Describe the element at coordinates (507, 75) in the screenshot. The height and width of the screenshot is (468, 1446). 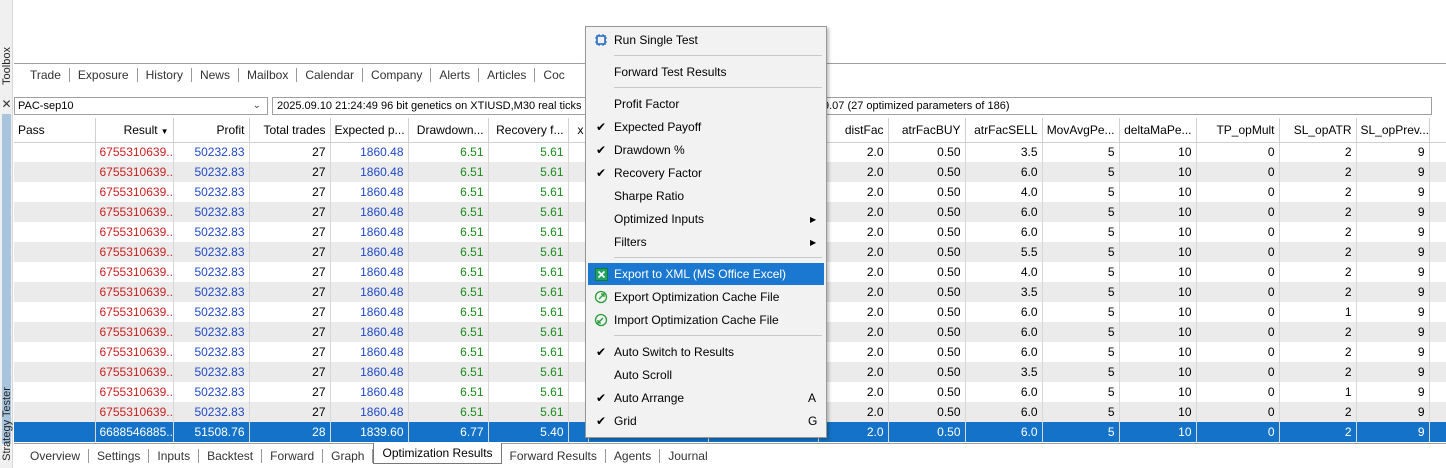
I see `tab-articles: Articles` at that location.